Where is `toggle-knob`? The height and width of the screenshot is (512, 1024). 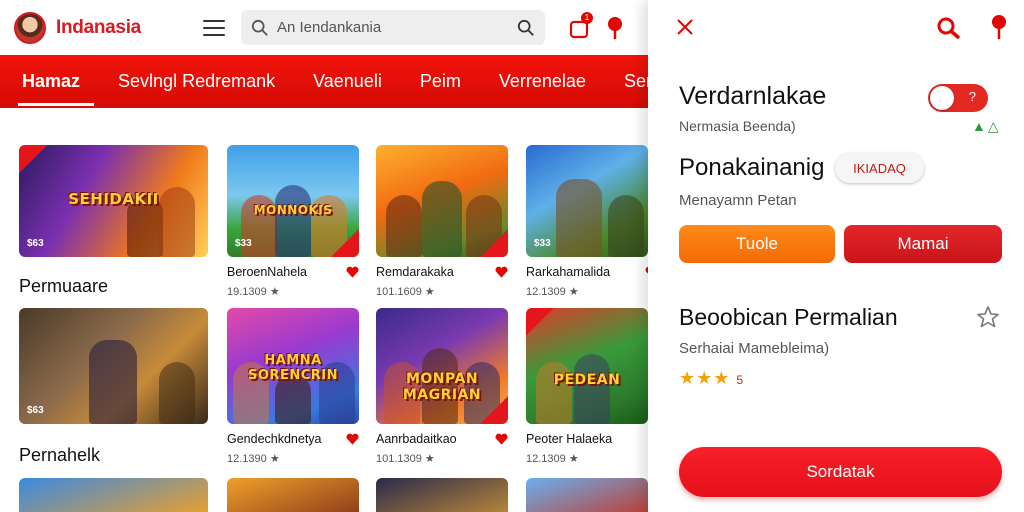
toggle-knob is located at coordinates (942, 98).